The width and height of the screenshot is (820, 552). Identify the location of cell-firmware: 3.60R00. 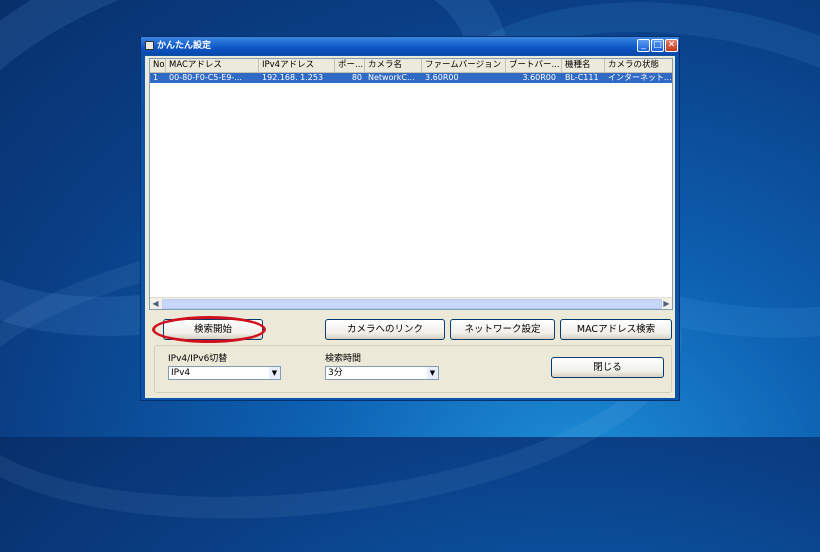
(442, 77).